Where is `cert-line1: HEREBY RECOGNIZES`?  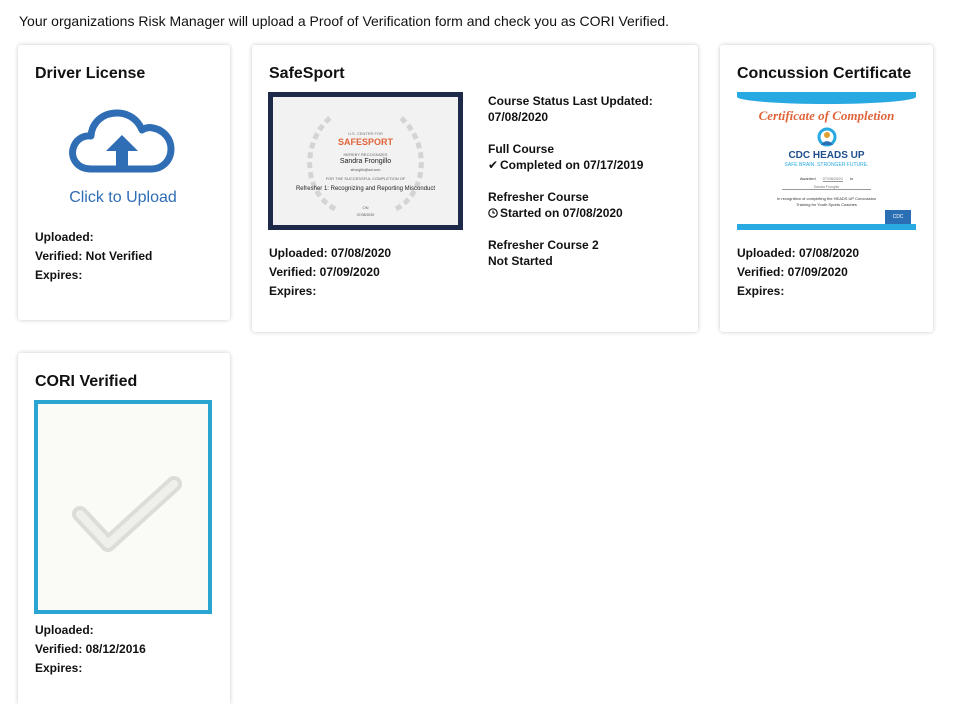 cert-line1: HEREBY RECOGNIZES is located at coordinates (365, 154).